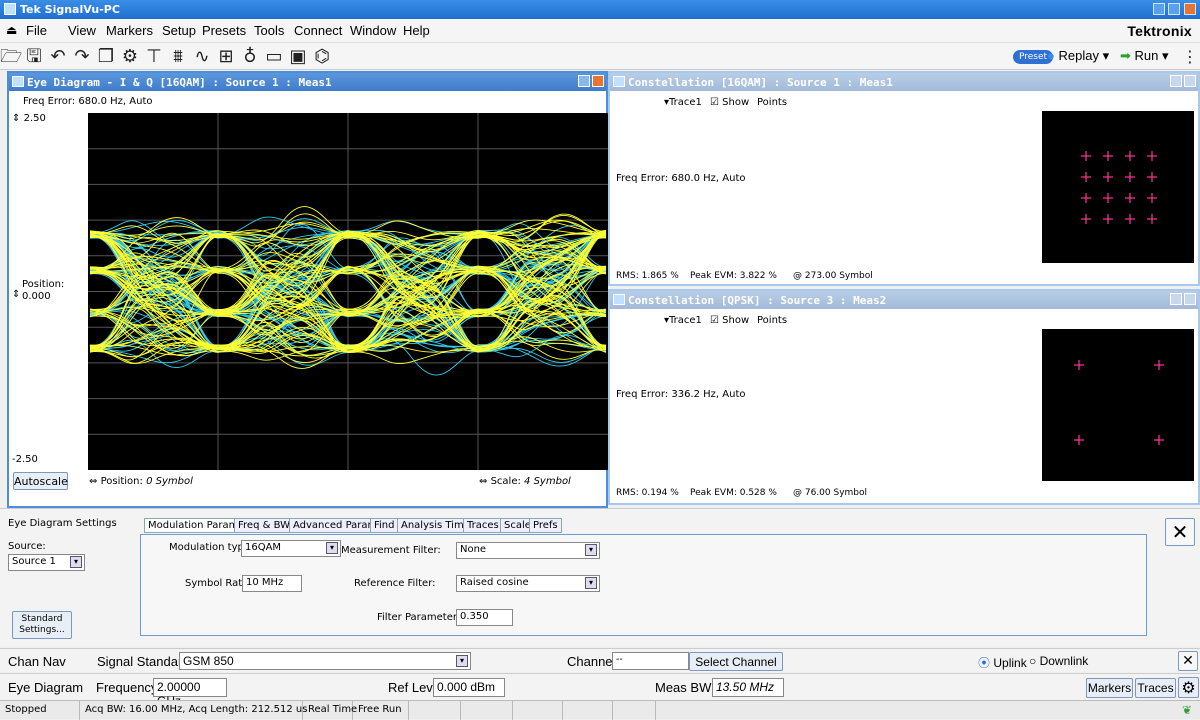 The image size is (1200, 720). What do you see at coordinates (318, 30) in the screenshot?
I see `menu-connect: Connect` at bounding box center [318, 30].